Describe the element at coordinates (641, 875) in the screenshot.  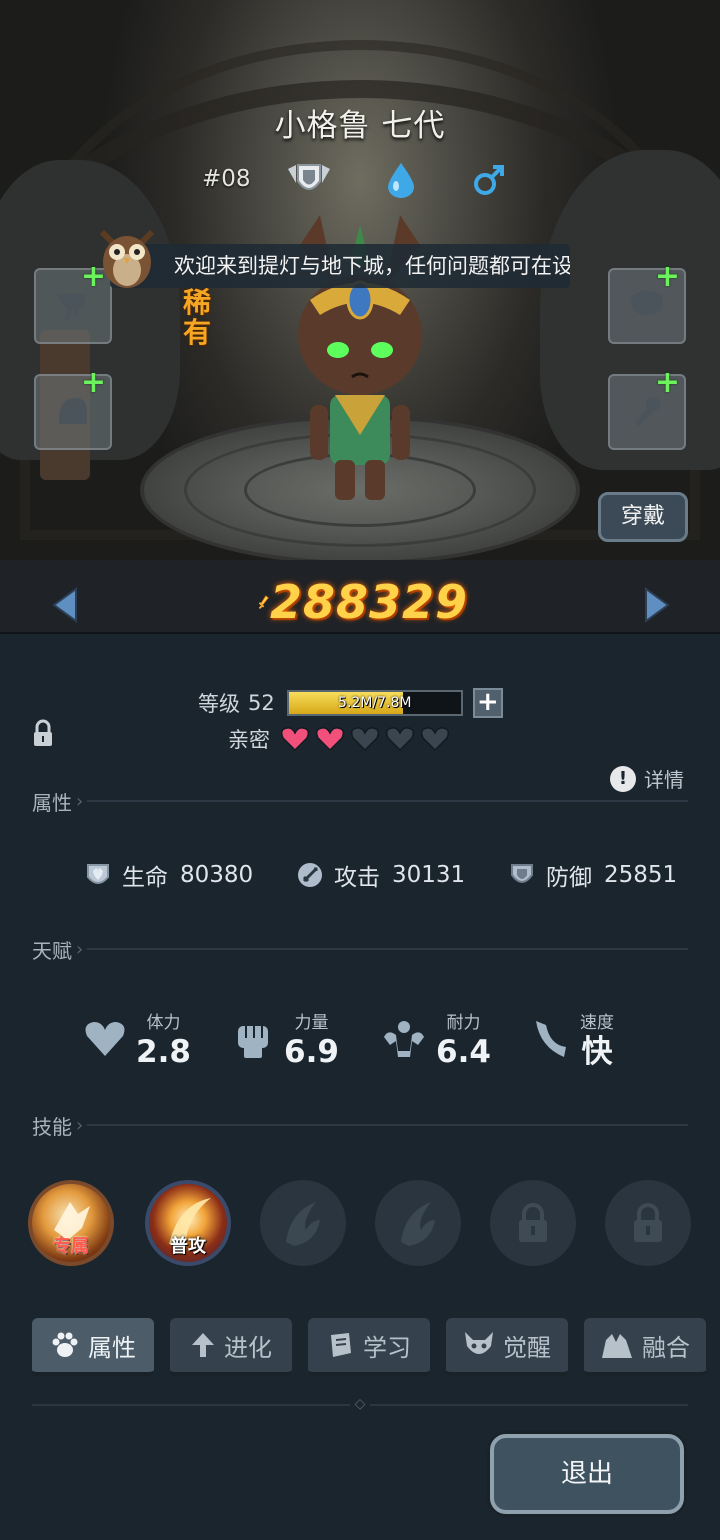
I see `attr-value: 25851` at that location.